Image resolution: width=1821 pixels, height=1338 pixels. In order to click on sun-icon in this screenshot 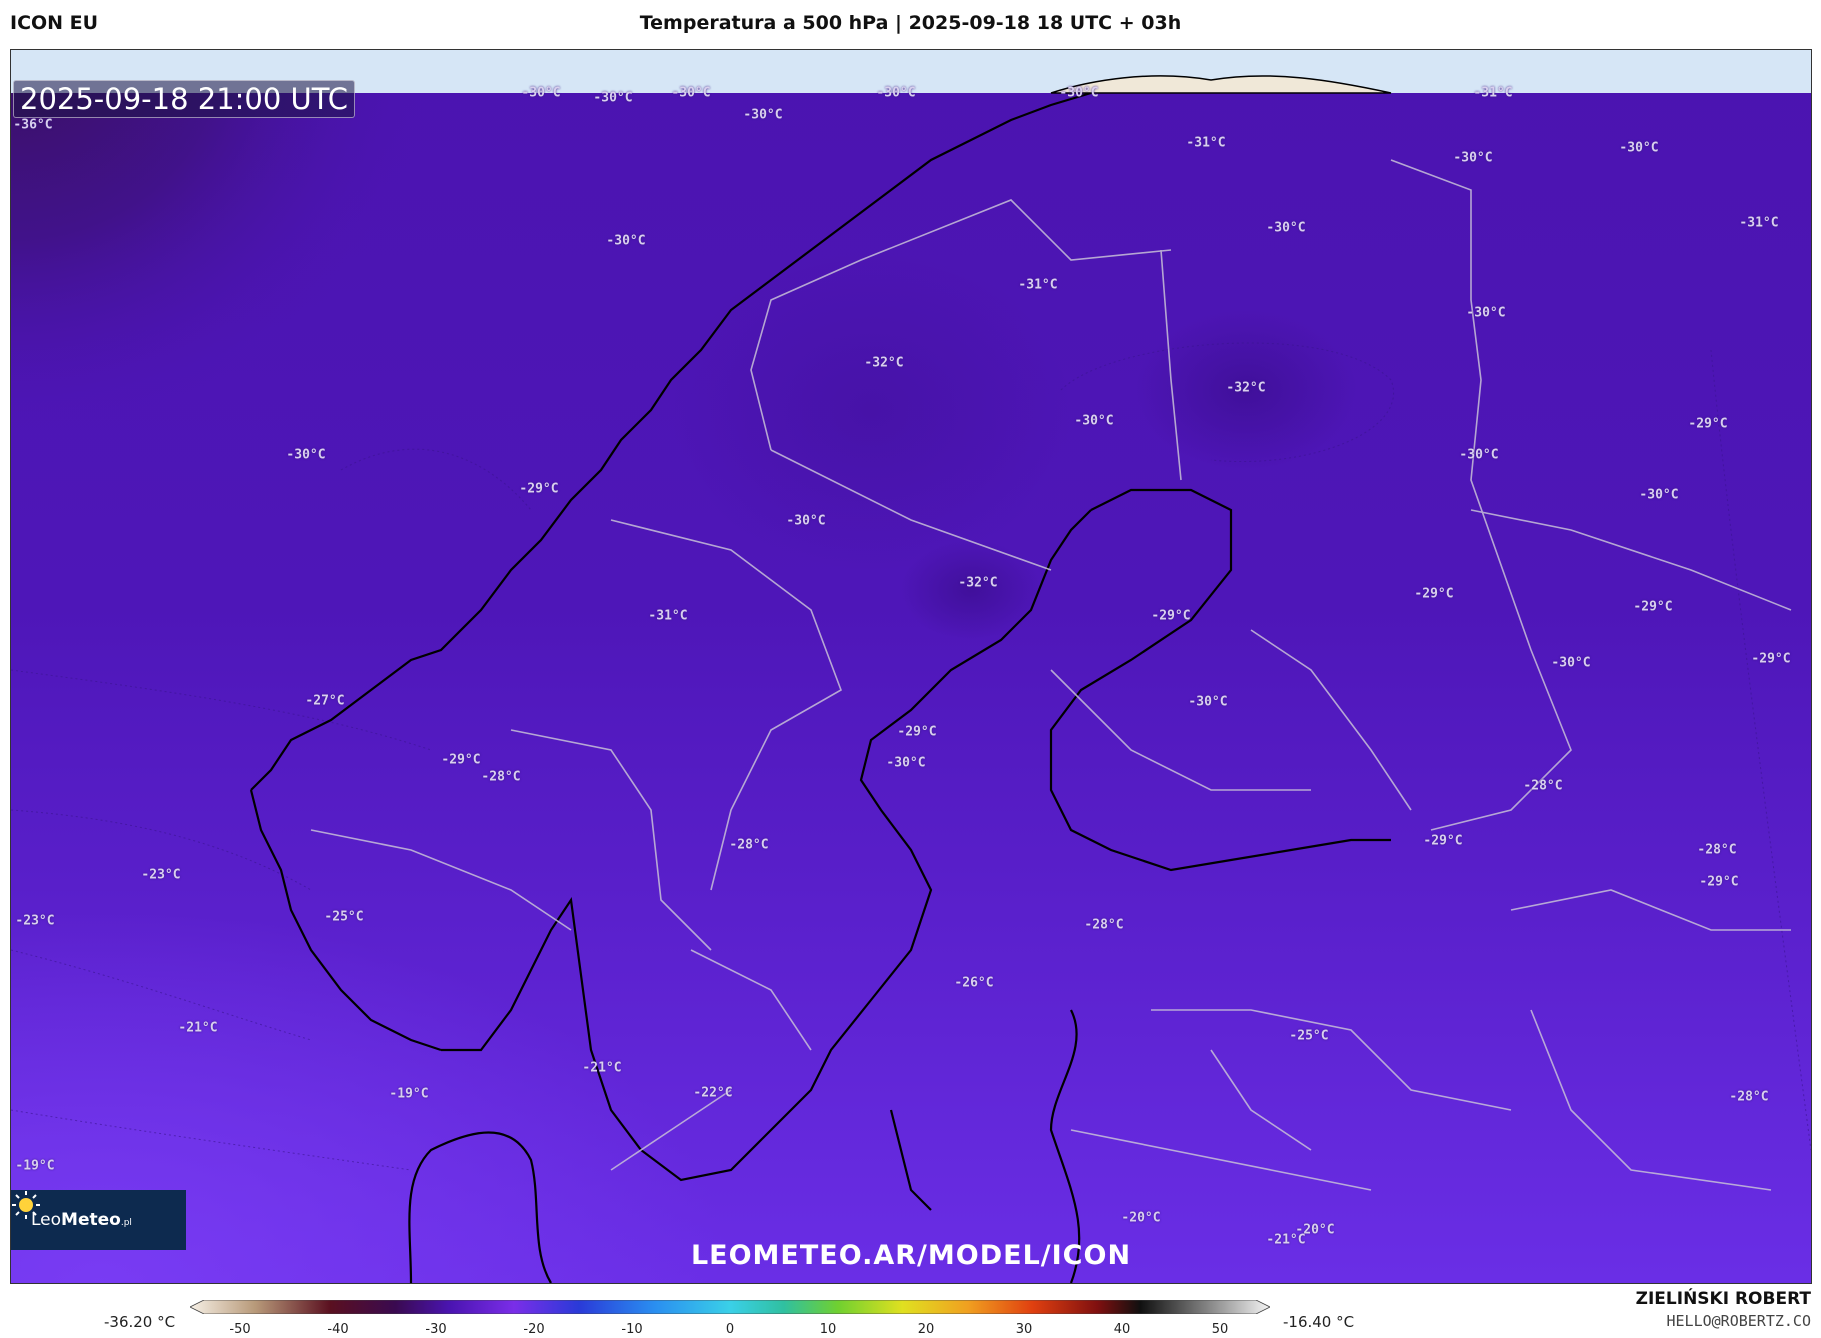, I will do `click(26, 1205)`.